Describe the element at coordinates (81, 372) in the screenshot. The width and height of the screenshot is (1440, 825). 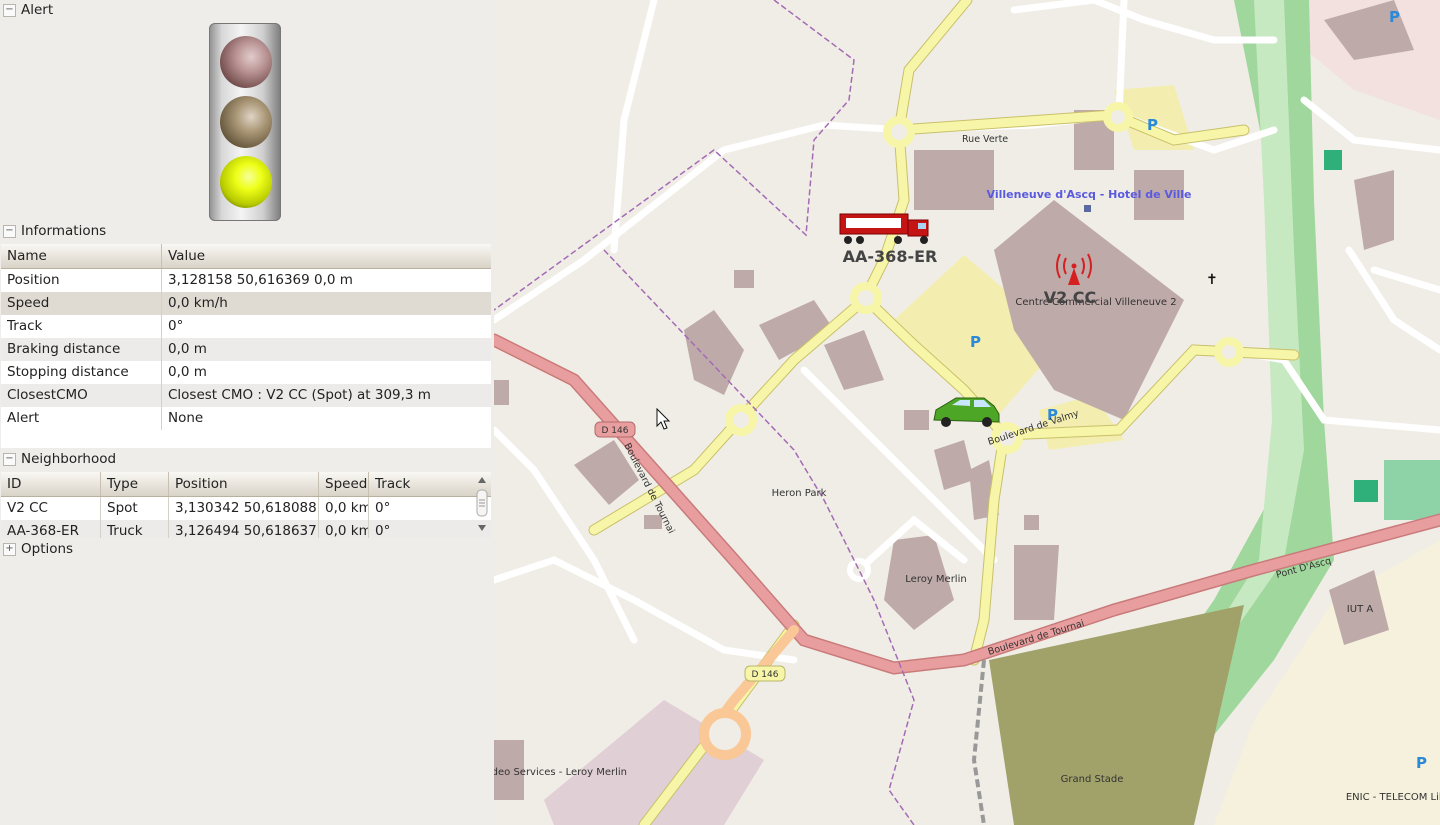
I see `row-name: Stopping distance` at that location.